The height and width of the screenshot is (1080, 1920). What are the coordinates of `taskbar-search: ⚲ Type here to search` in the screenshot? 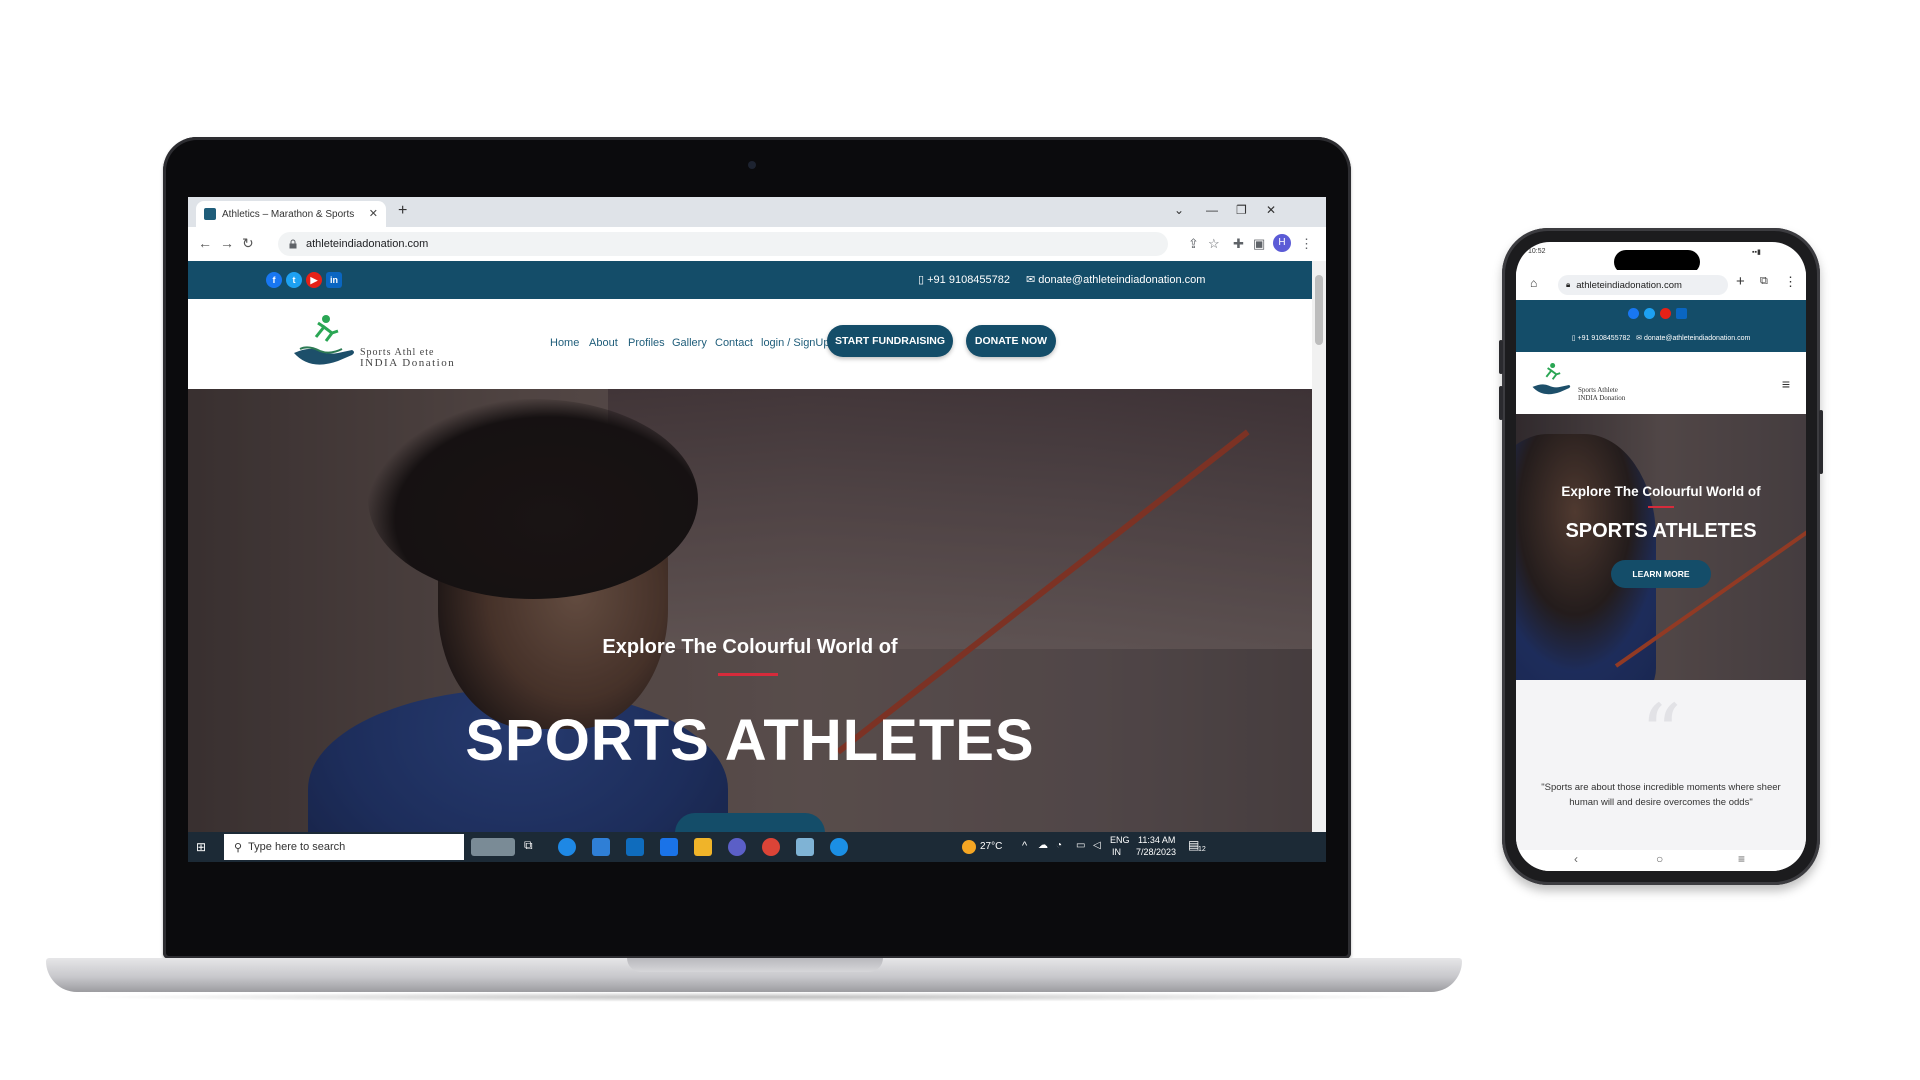 It's located at (344, 847).